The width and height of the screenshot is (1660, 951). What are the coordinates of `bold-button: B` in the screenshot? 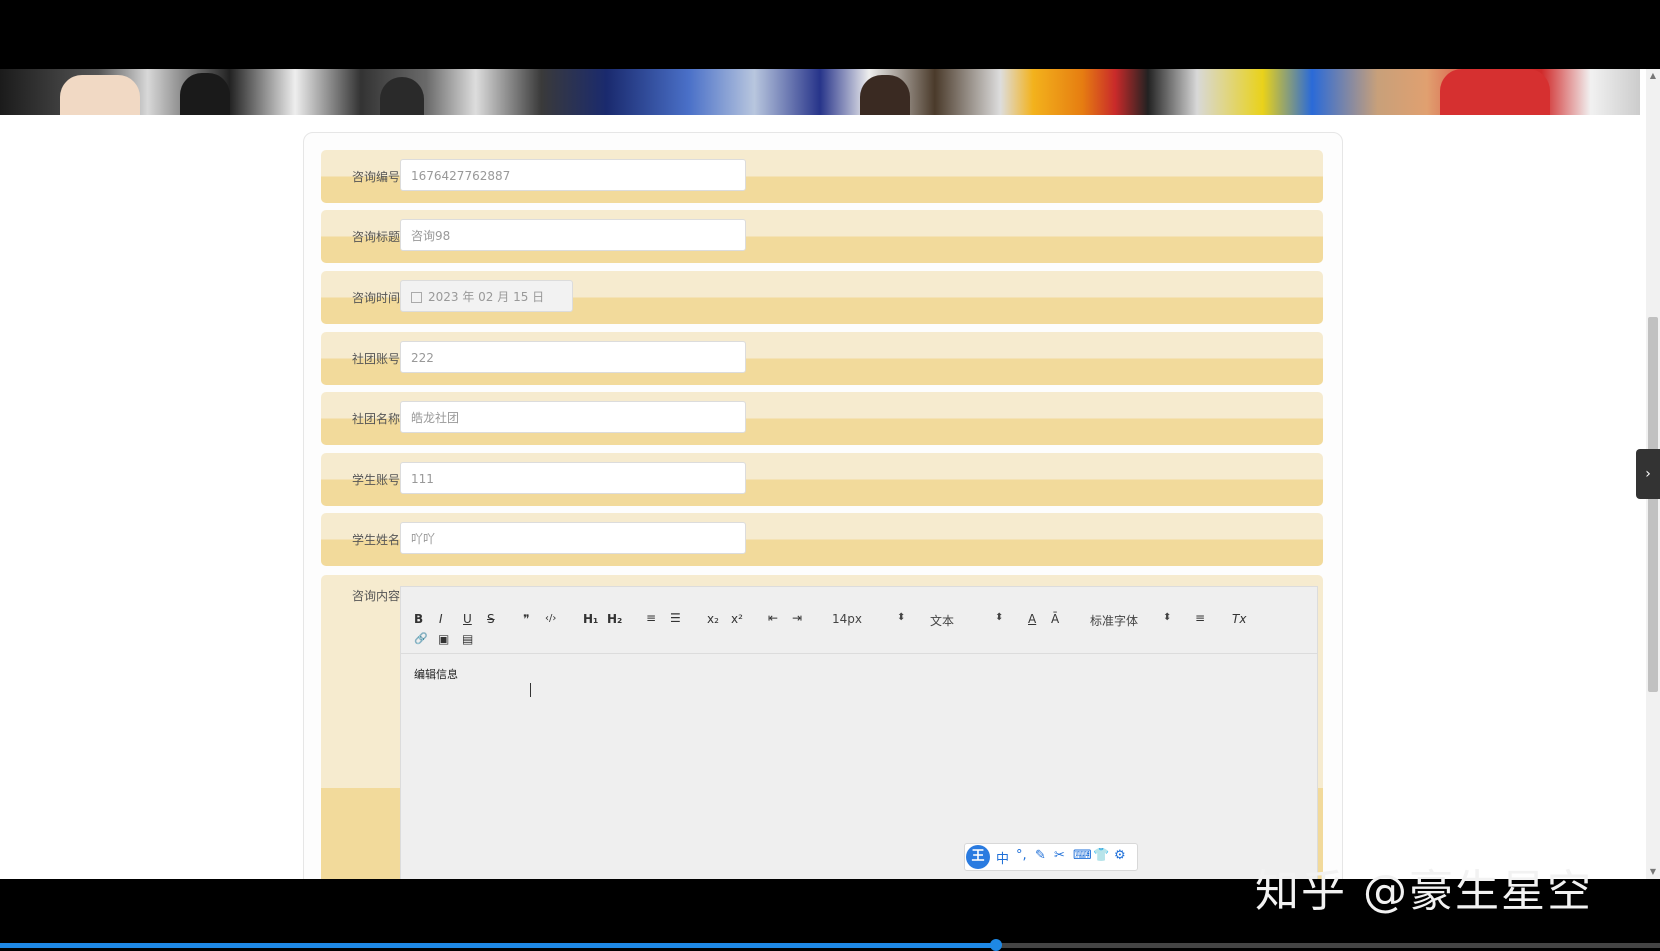 It's located at (418, 619).